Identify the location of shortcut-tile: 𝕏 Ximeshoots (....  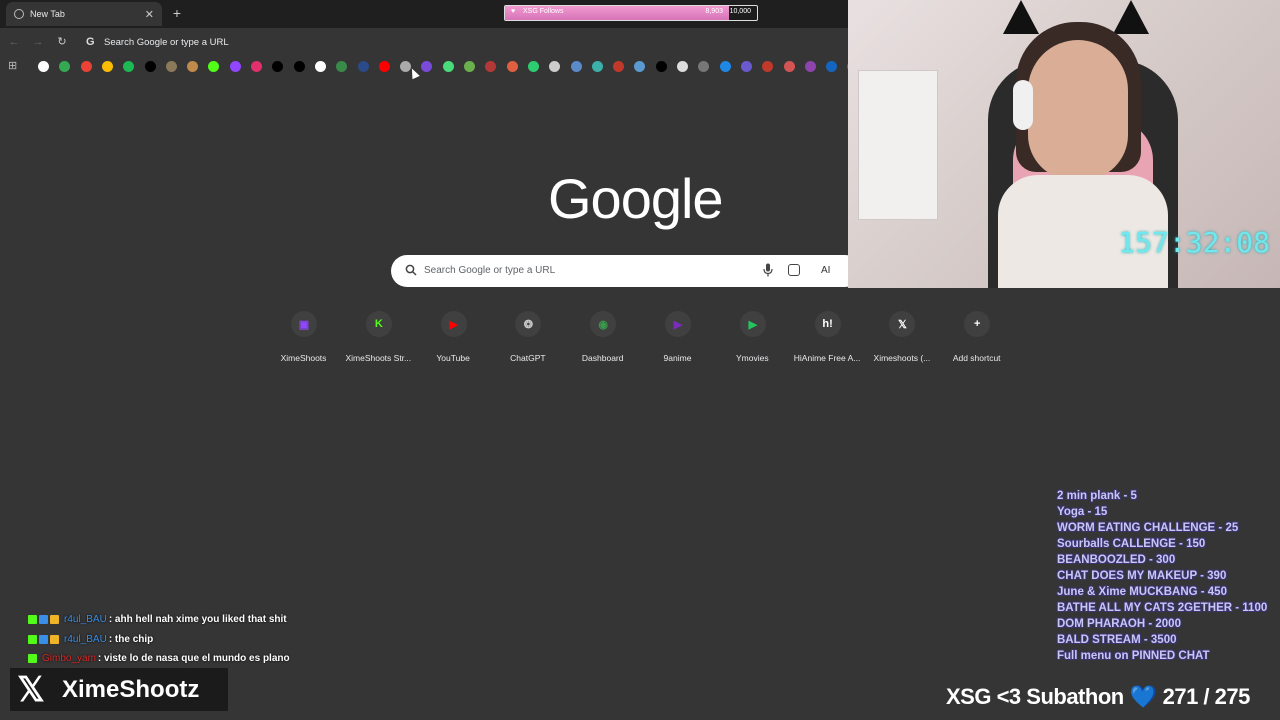
(901, 341).